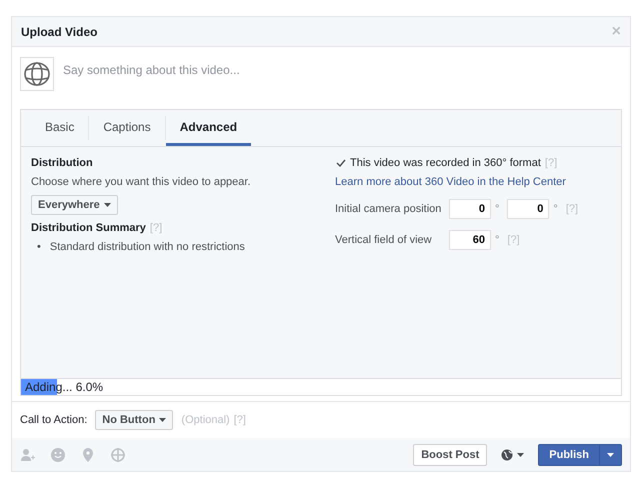 This screenshot has height=481, width=640. What do you see at coordinates (74, 205) in the screenshot?
I see `distribution-dropdown: Everywhere` at bounding box center [74, 205].